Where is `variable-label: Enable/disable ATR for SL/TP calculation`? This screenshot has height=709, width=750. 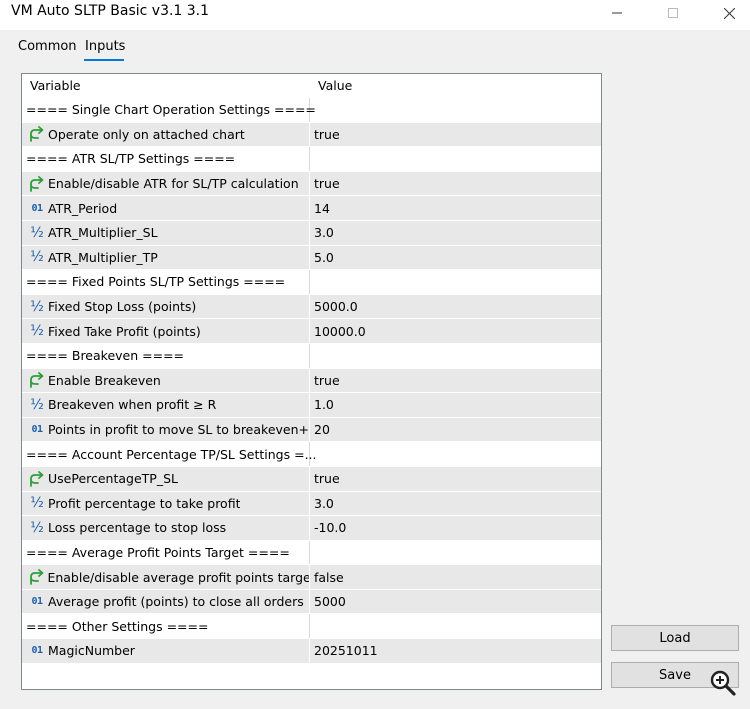
variable-label: Enable/disable ATR for SL/TP calculation is located at coordinates (173, 184).